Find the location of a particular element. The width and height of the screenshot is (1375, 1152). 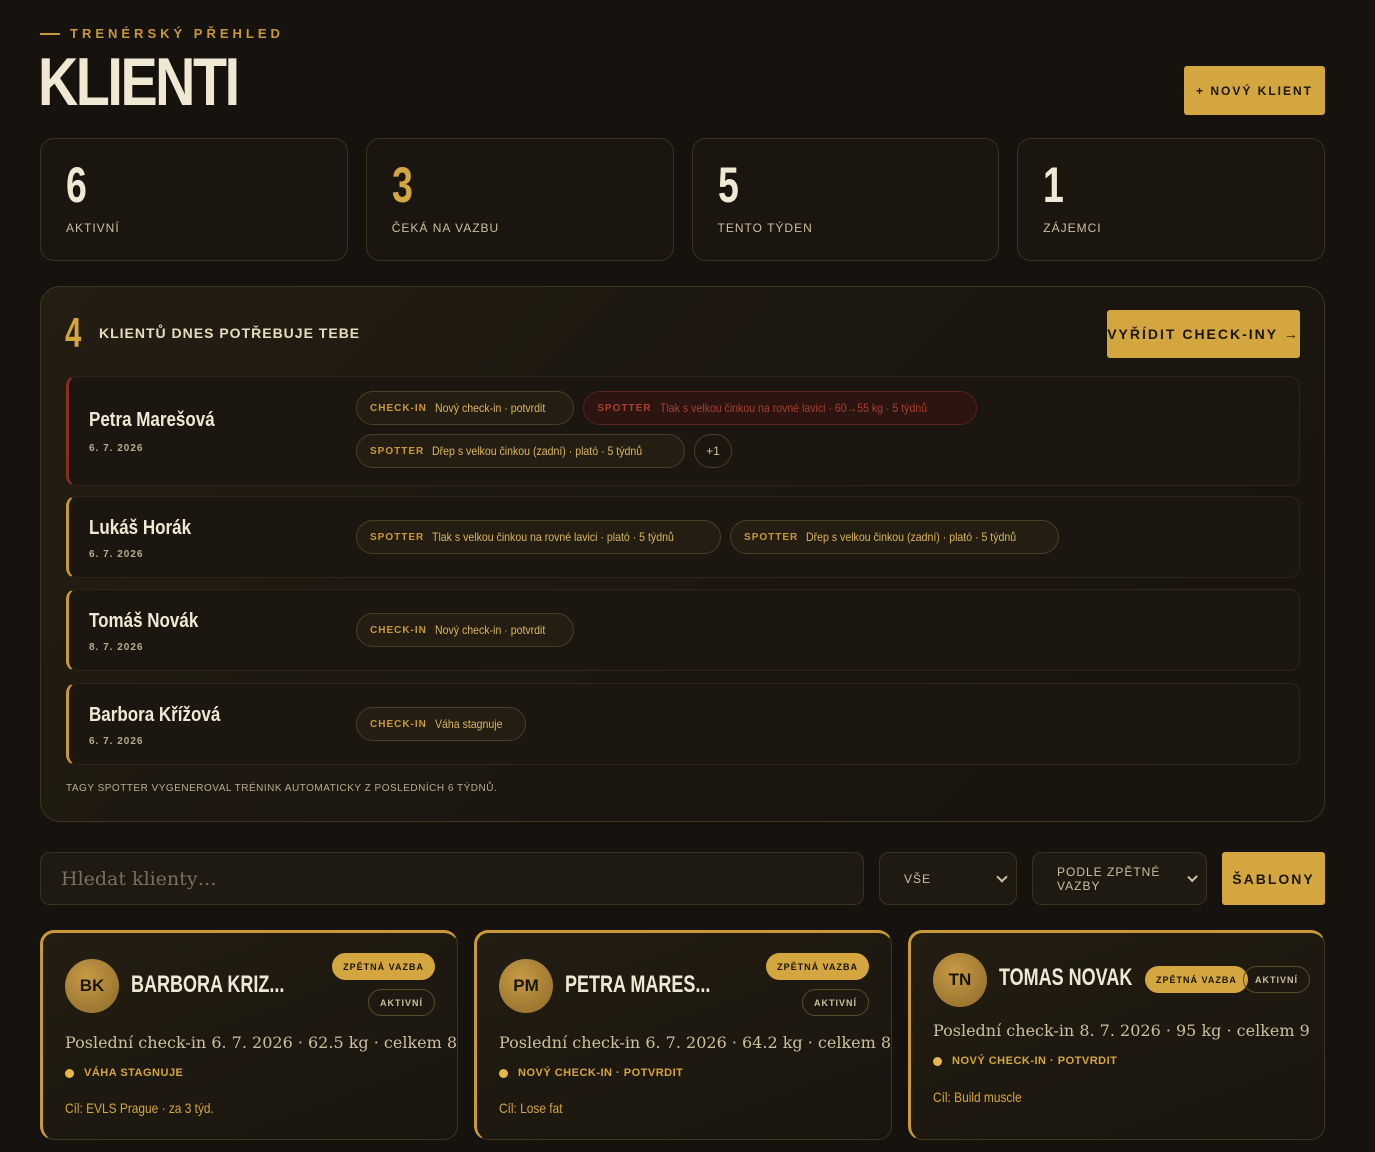

card-goal: Cíl: Lose fat is located at coordinates (531, 1108).